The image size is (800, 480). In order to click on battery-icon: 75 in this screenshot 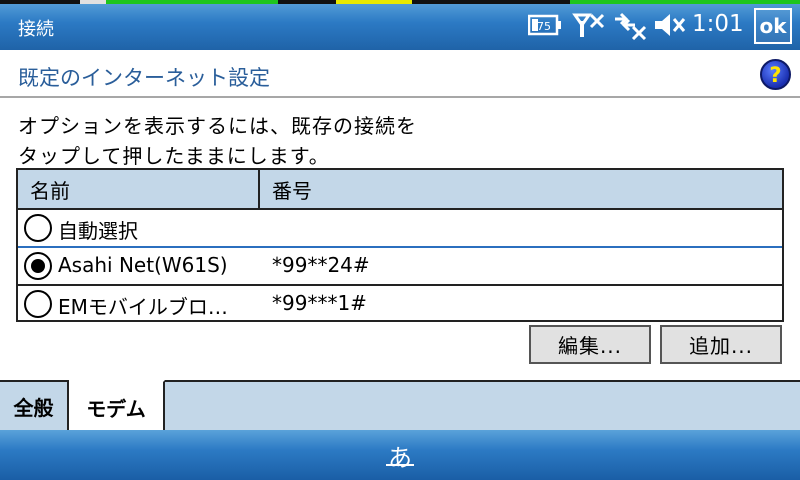, I will do `click(546, 25)`.